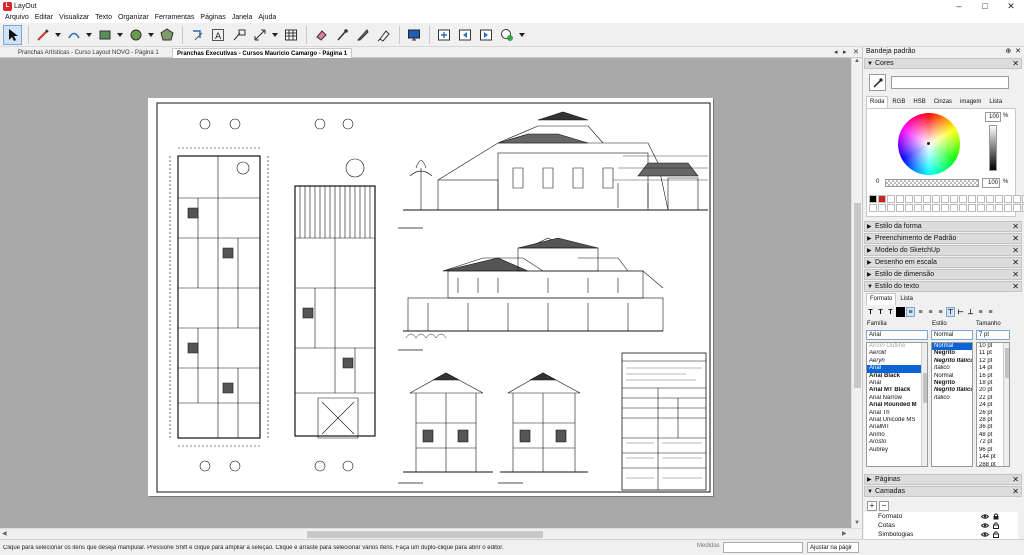 The width and height of the screenshot is (1024, 555). What do you see at coordinates (88, 35) in the screenshot?
I see `arc-tool-dropdown` at bounding box center [88, 35].